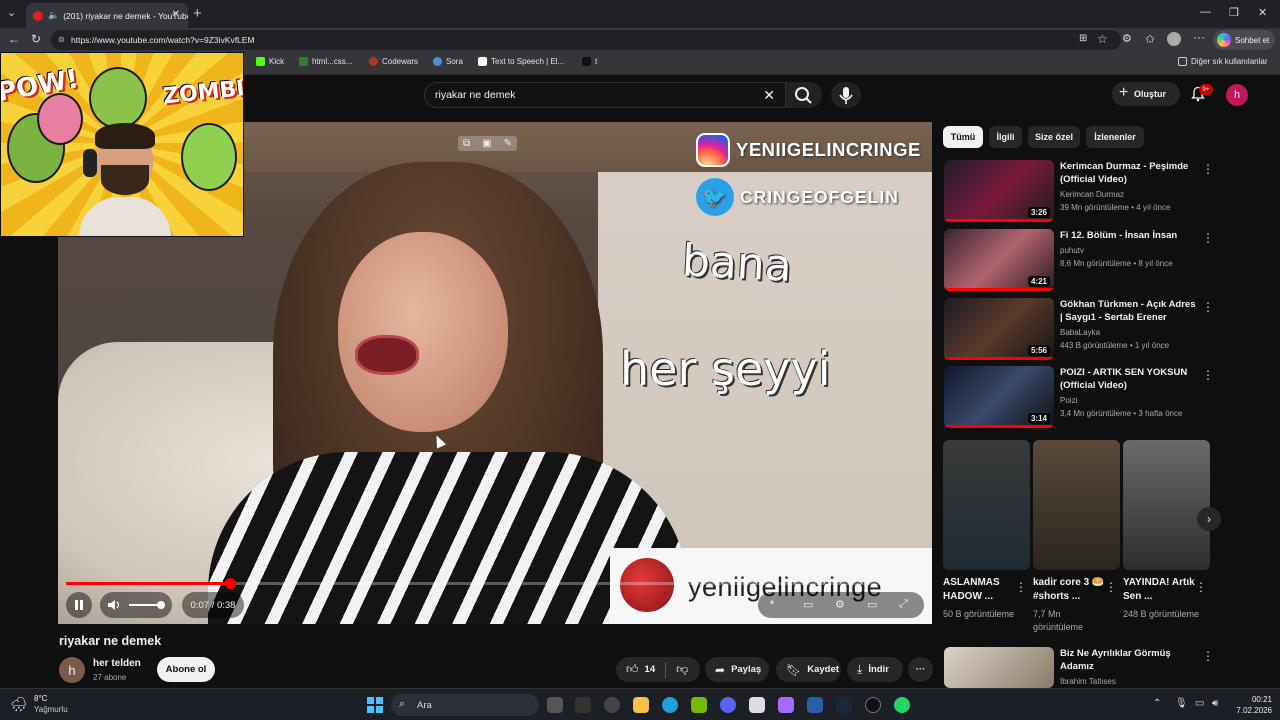 The height and width of the screenshot is (720, 1280). What do you see at coordinates (873, 705) in the screenshot?
I see `obs-icon` at bounding box center [873, 705].